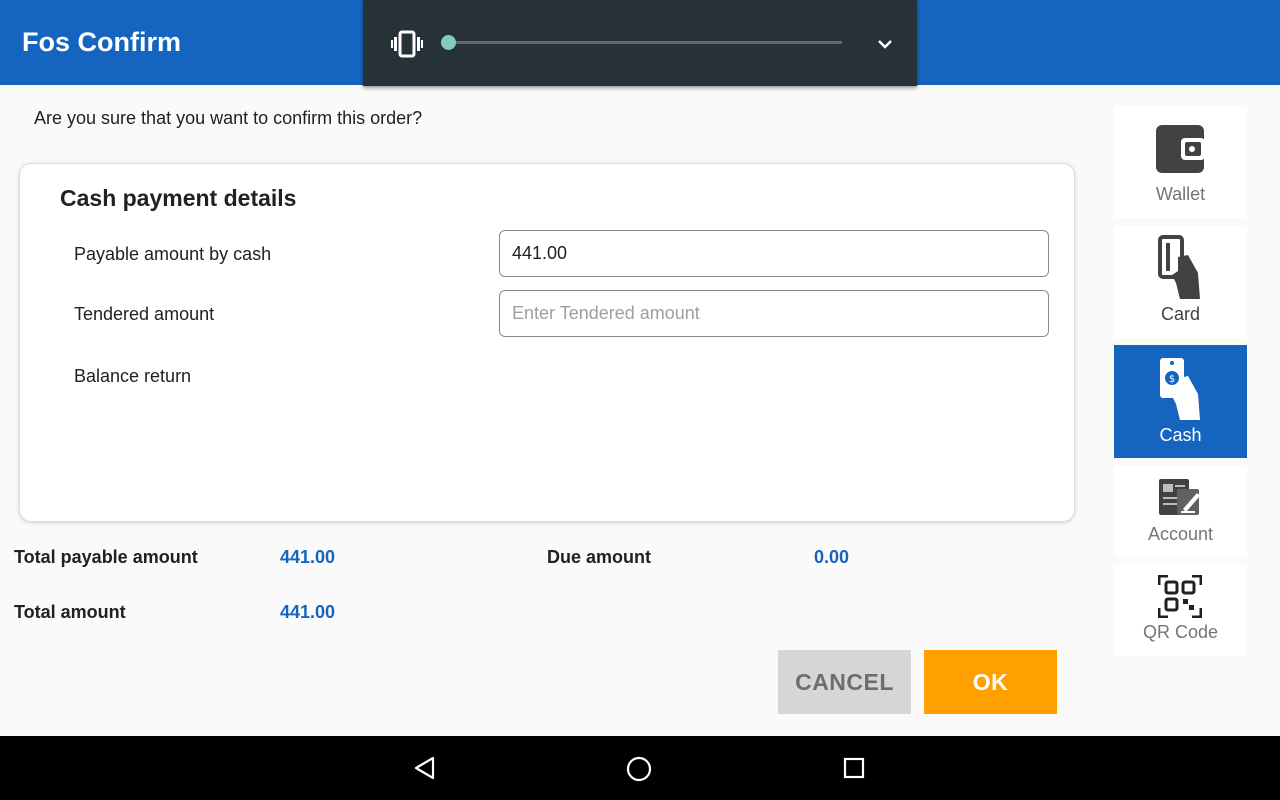  What do you see at coordinates (1180, 389) in the screenshot?
I see `cash-hand-icon: $` at bounding box center [1180, 389].